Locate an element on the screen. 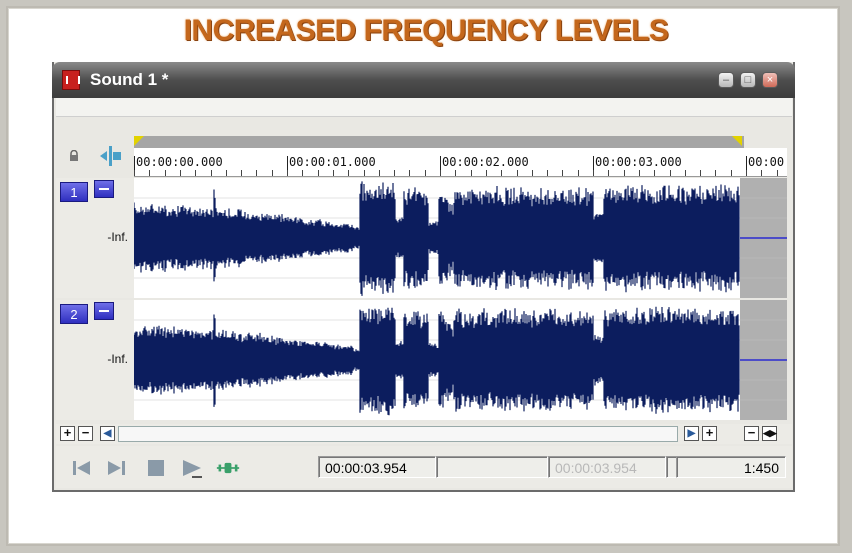  lock-icon is located at coordinates (74, 156).